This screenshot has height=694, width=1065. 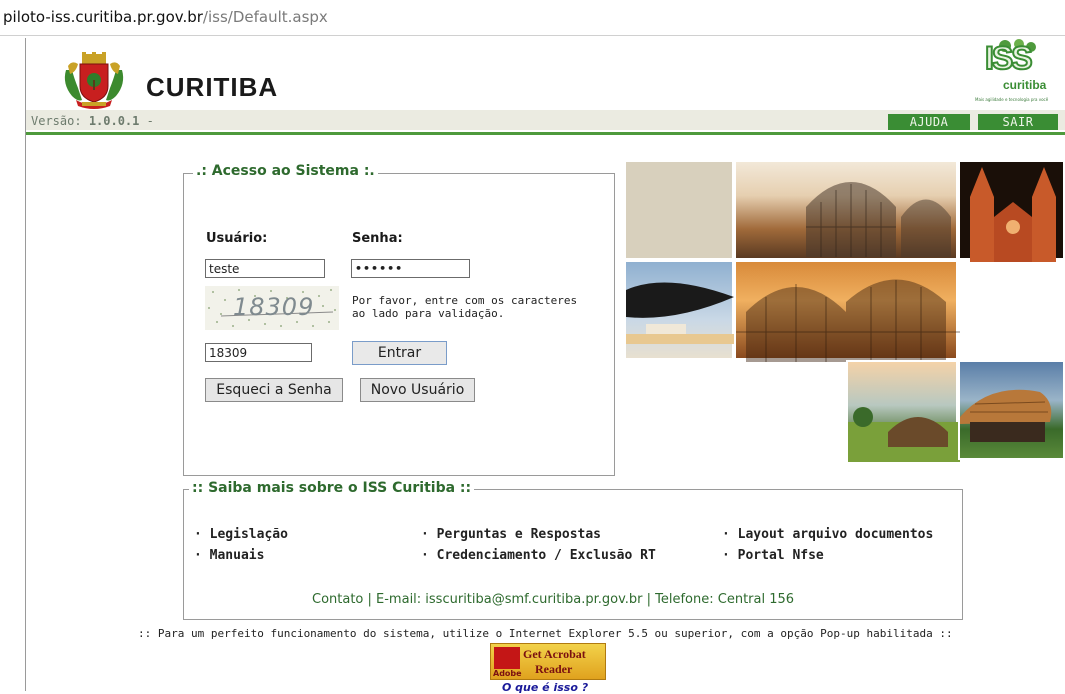 I want to click on user-label: Usuário:, so click(x=237, y=238).